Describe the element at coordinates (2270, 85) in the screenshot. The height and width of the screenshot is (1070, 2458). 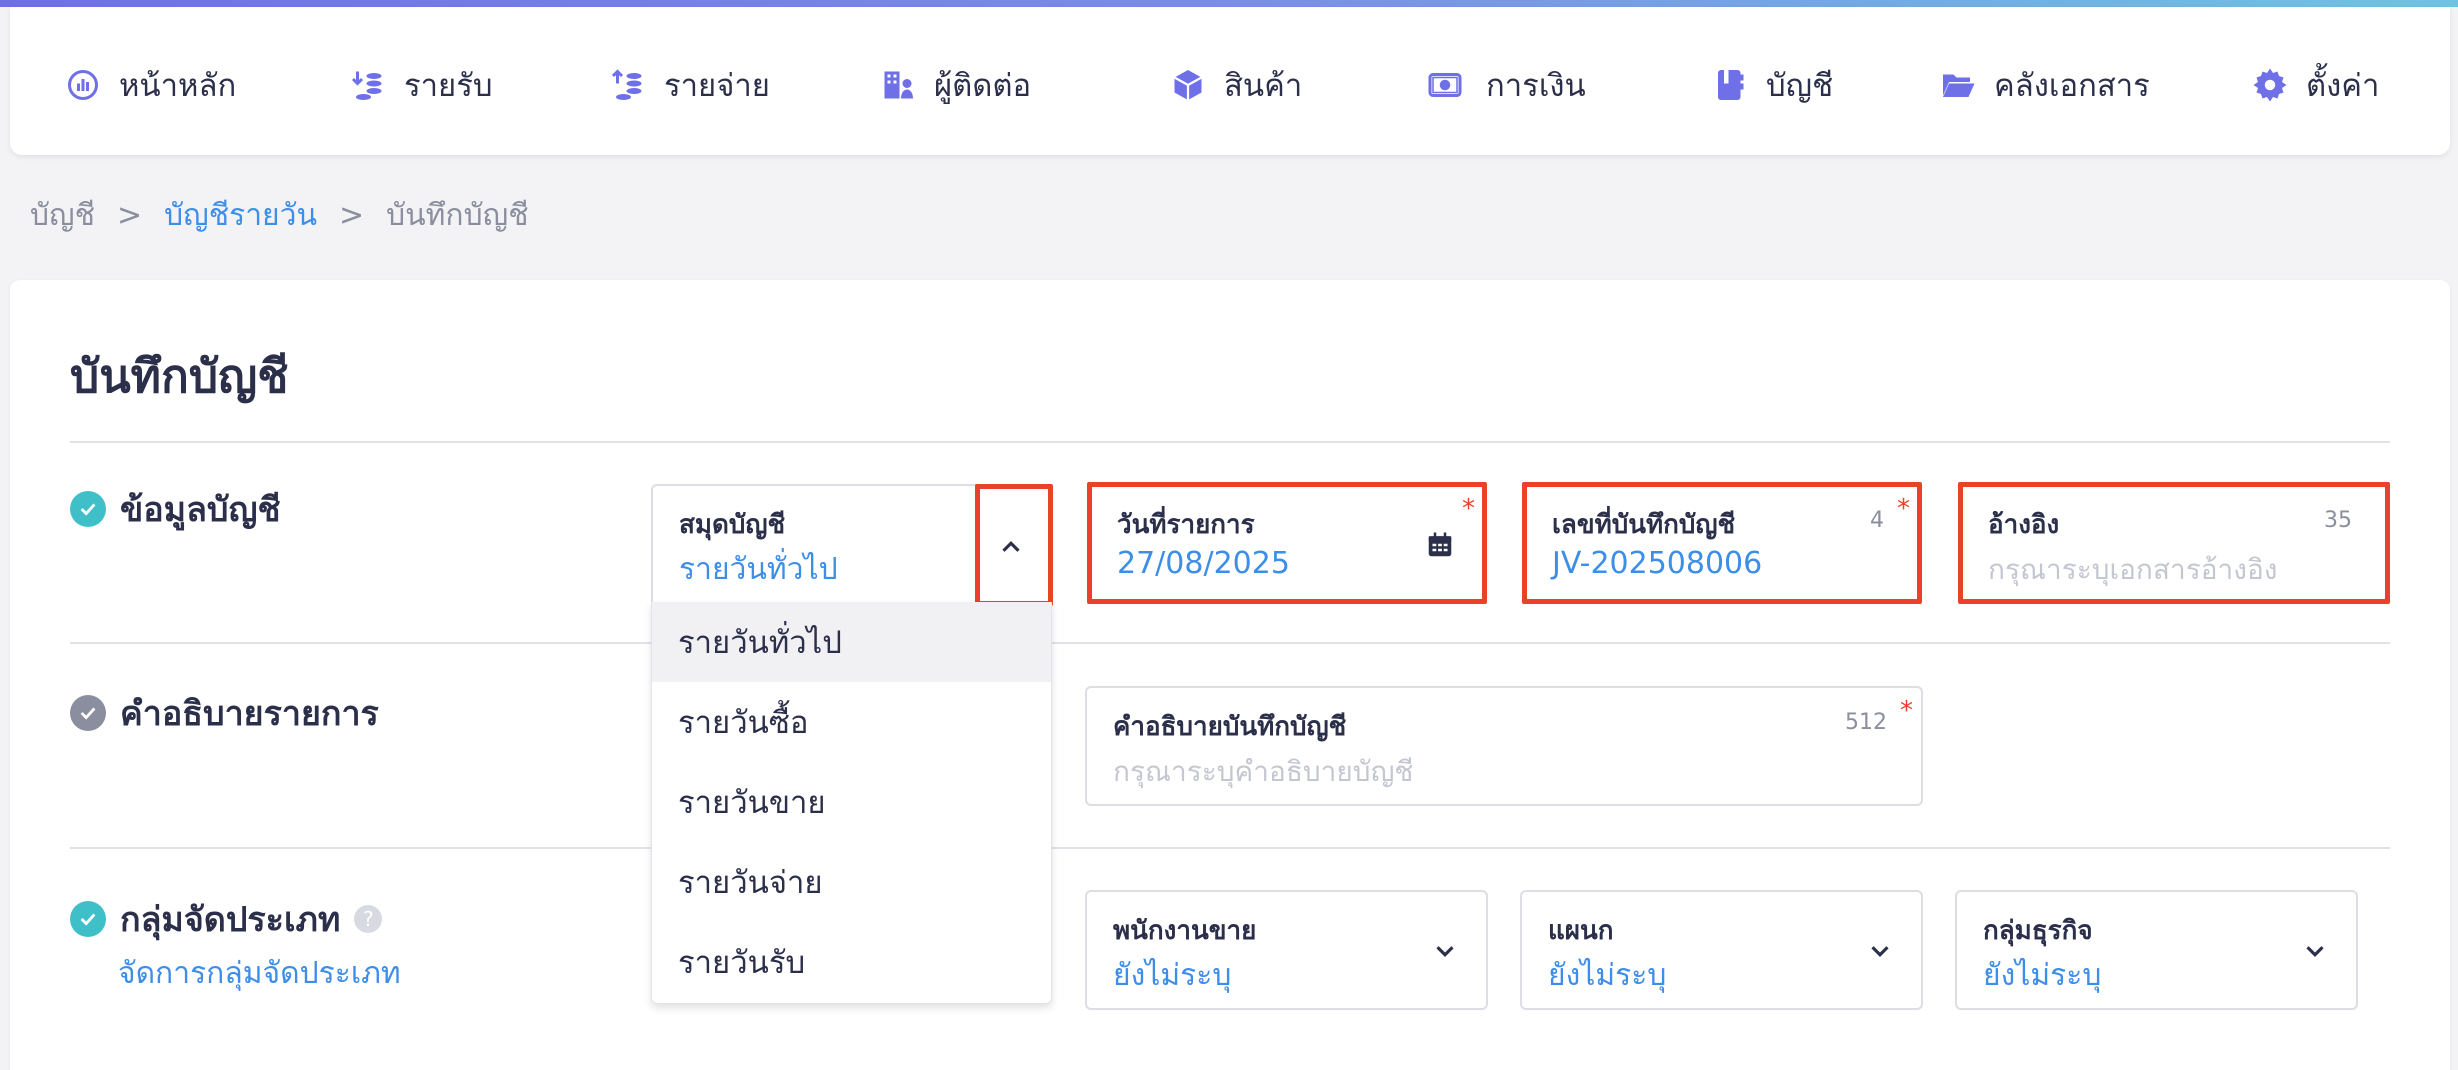
I see `gear-icon` at that location.